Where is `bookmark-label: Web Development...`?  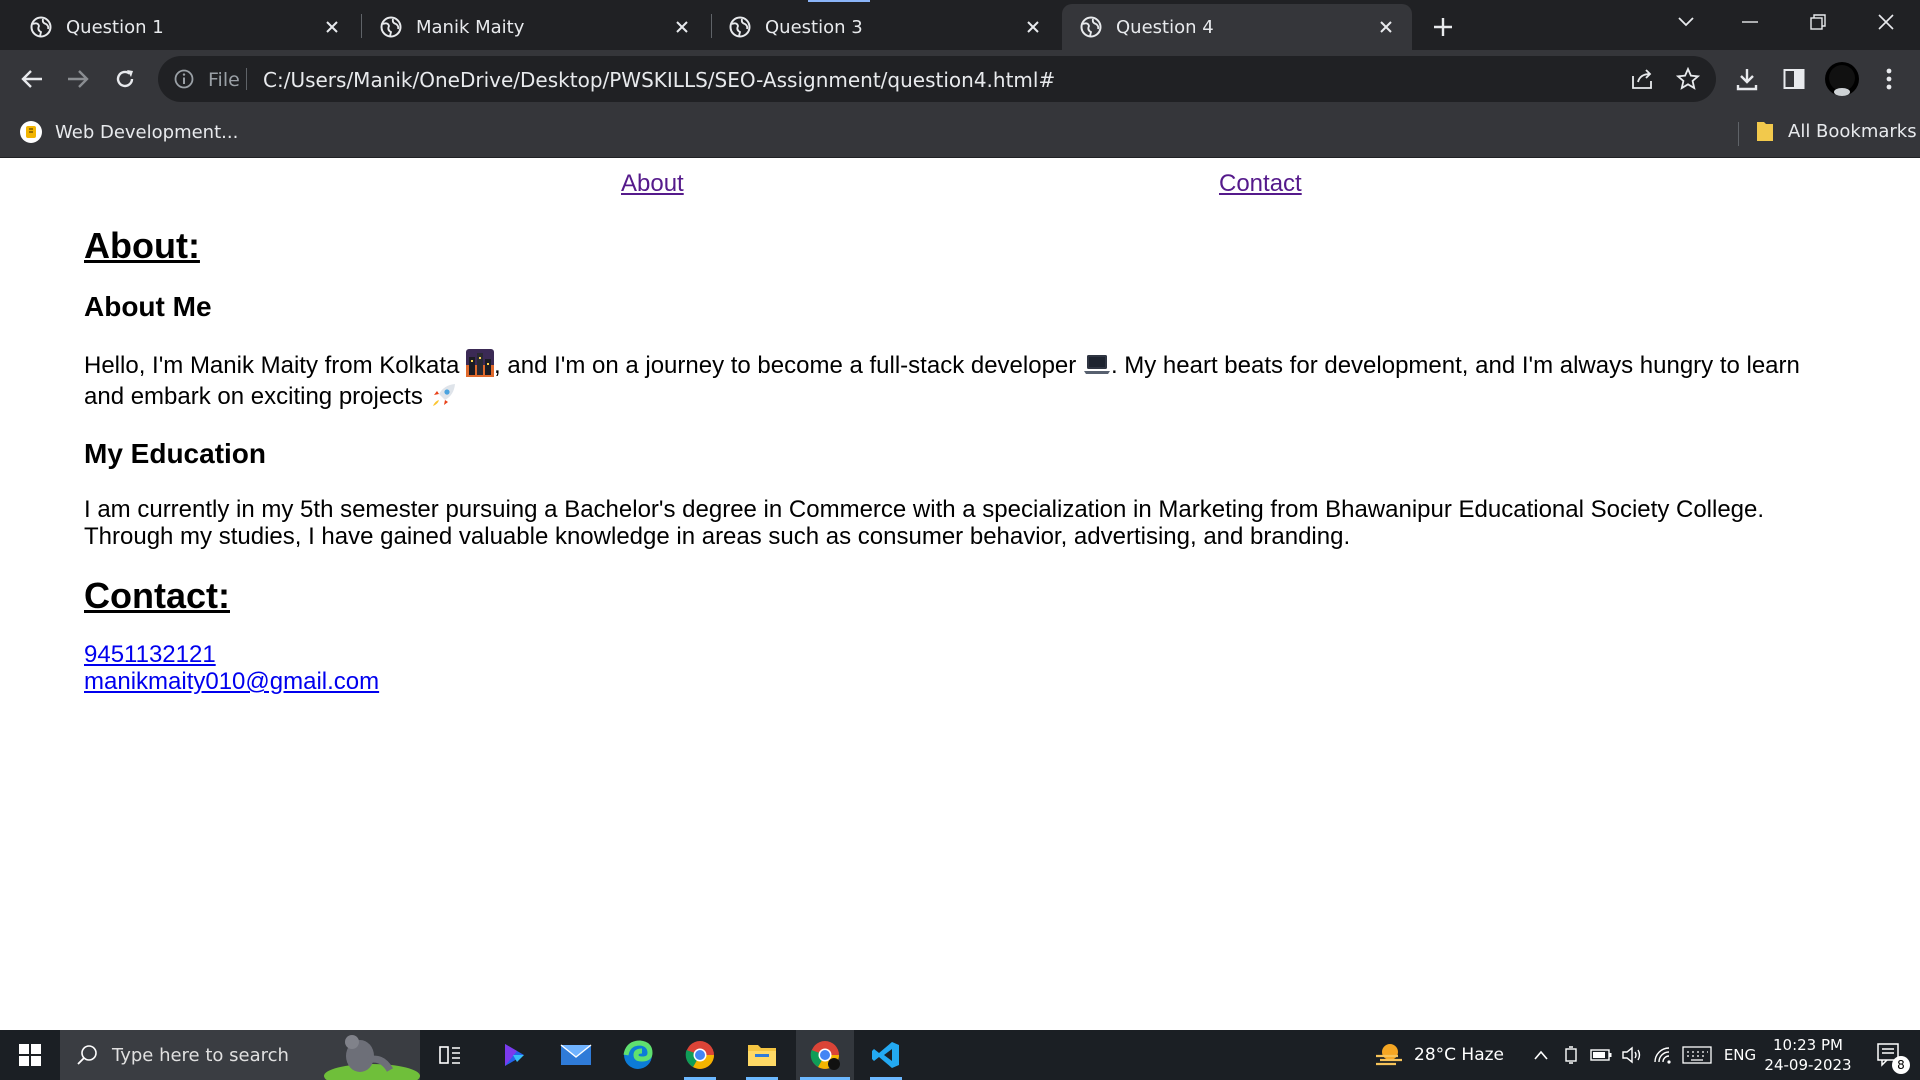 bookmark-label: Web Development... is located at coordinates (147, 132).